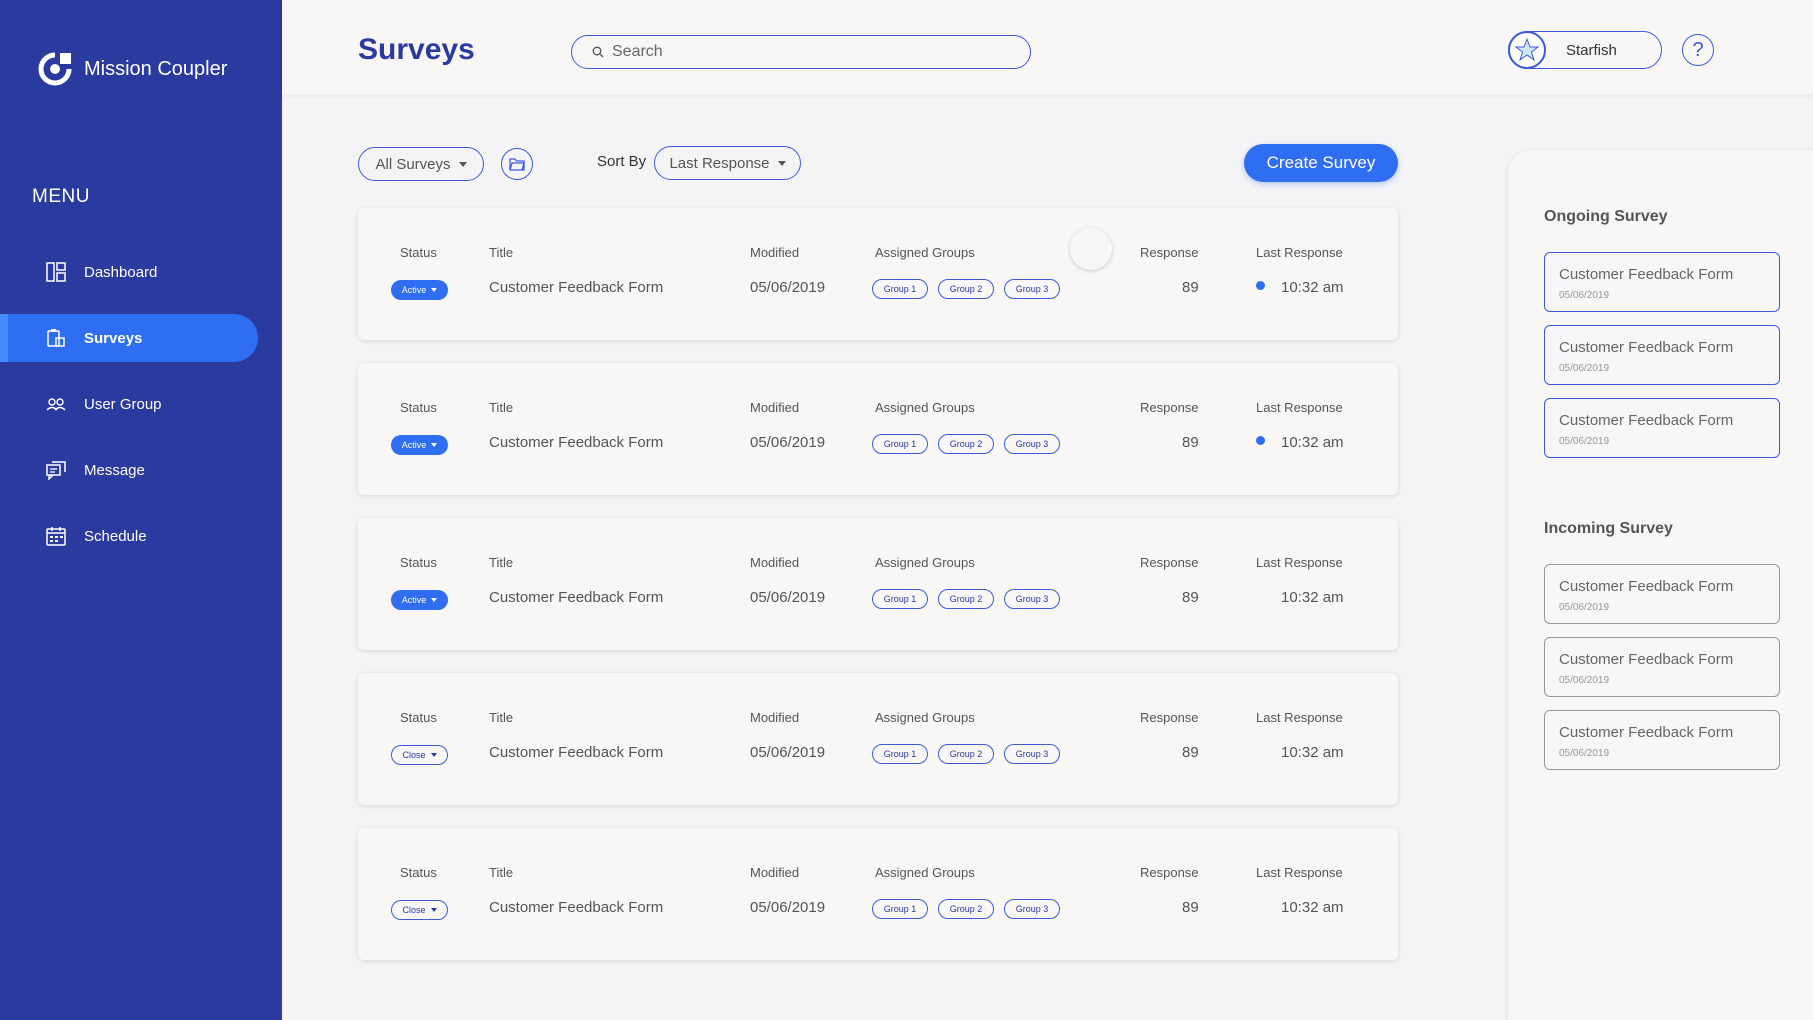  Describe the element at coordinates (1047, 47) in the screenshot. I see `top-header: Surveys Starfish ?` at that location.